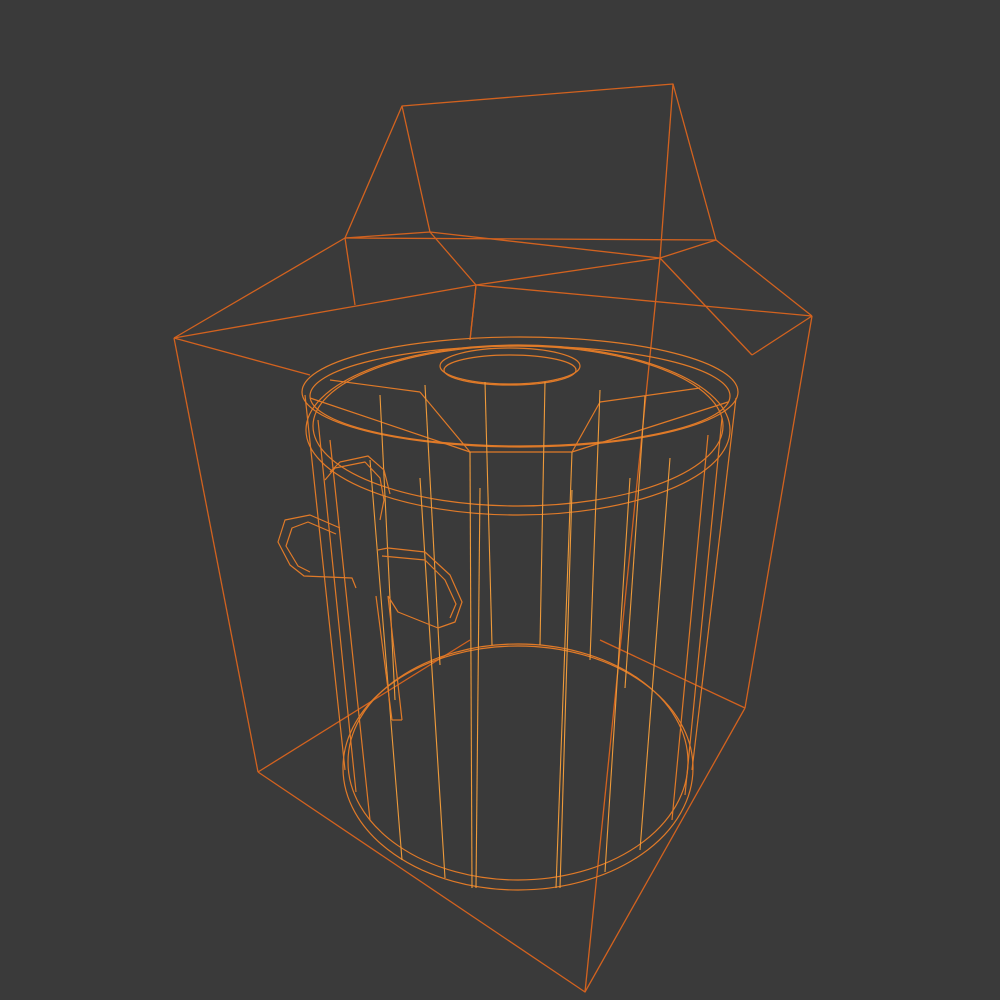 The image size is (1000, 1000). Describe the element at coordinates (672, 674) in the screenshot. I see `cage-bottom-back` at that location.